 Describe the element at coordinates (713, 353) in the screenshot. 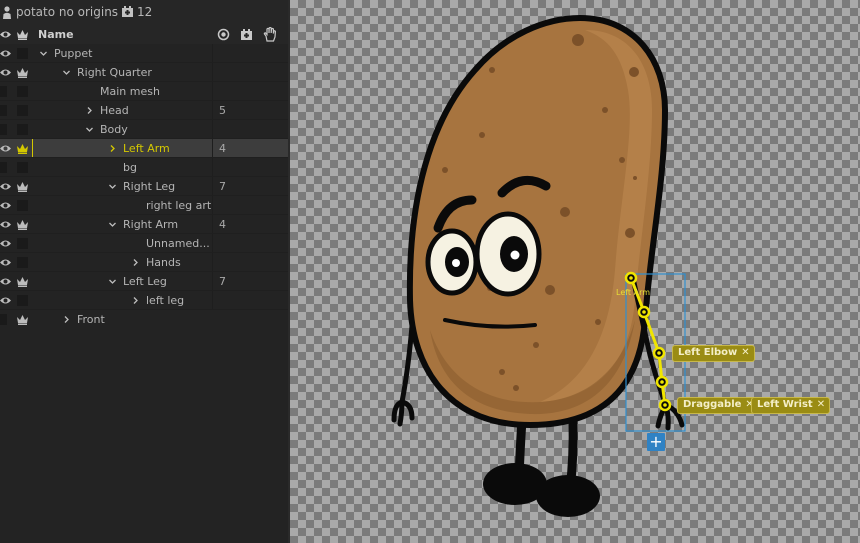

I see `left-elbow-tag: Left Elbow ✕` at that location.